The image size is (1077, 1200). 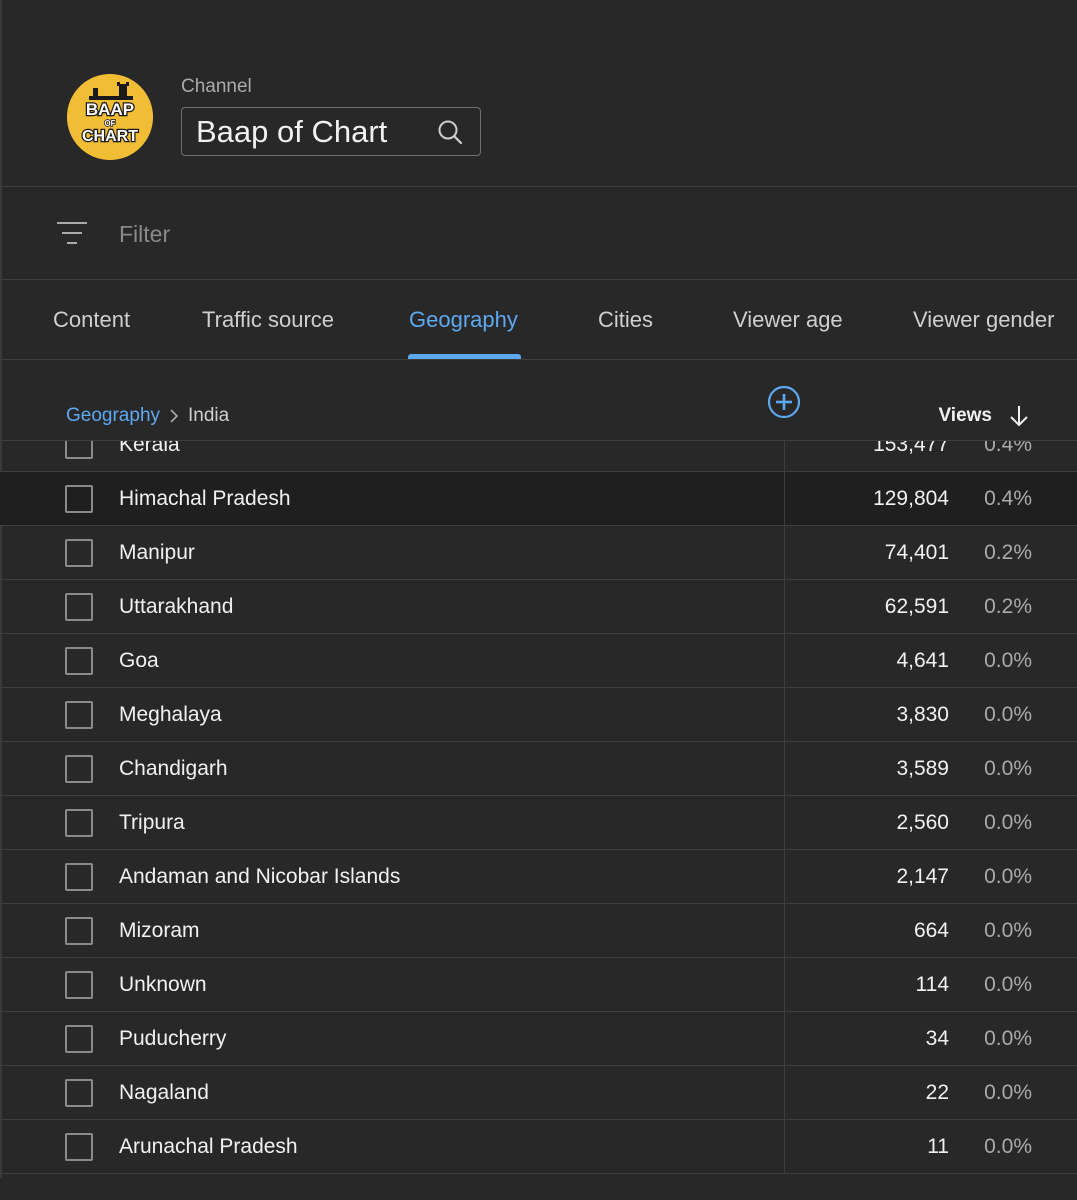 I want to click on row-views: 129,804, so click(x=911, y=498).